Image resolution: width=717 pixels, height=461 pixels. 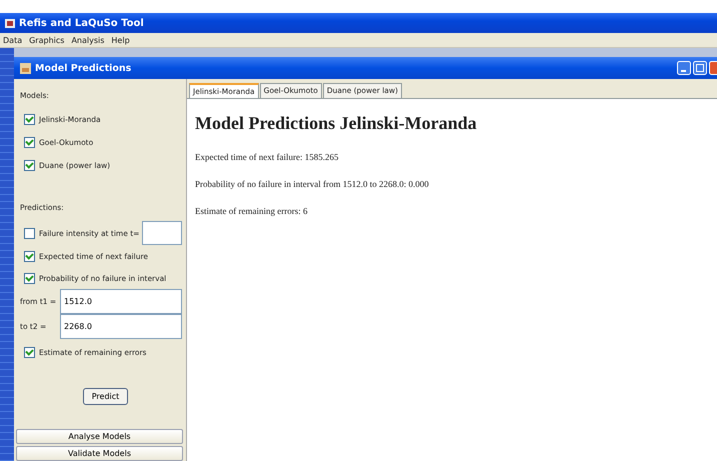 What do you see at coordinates (46, 40) in the screenshot?
I see `menu-item: Graphics` at bounding box center [46, 40].